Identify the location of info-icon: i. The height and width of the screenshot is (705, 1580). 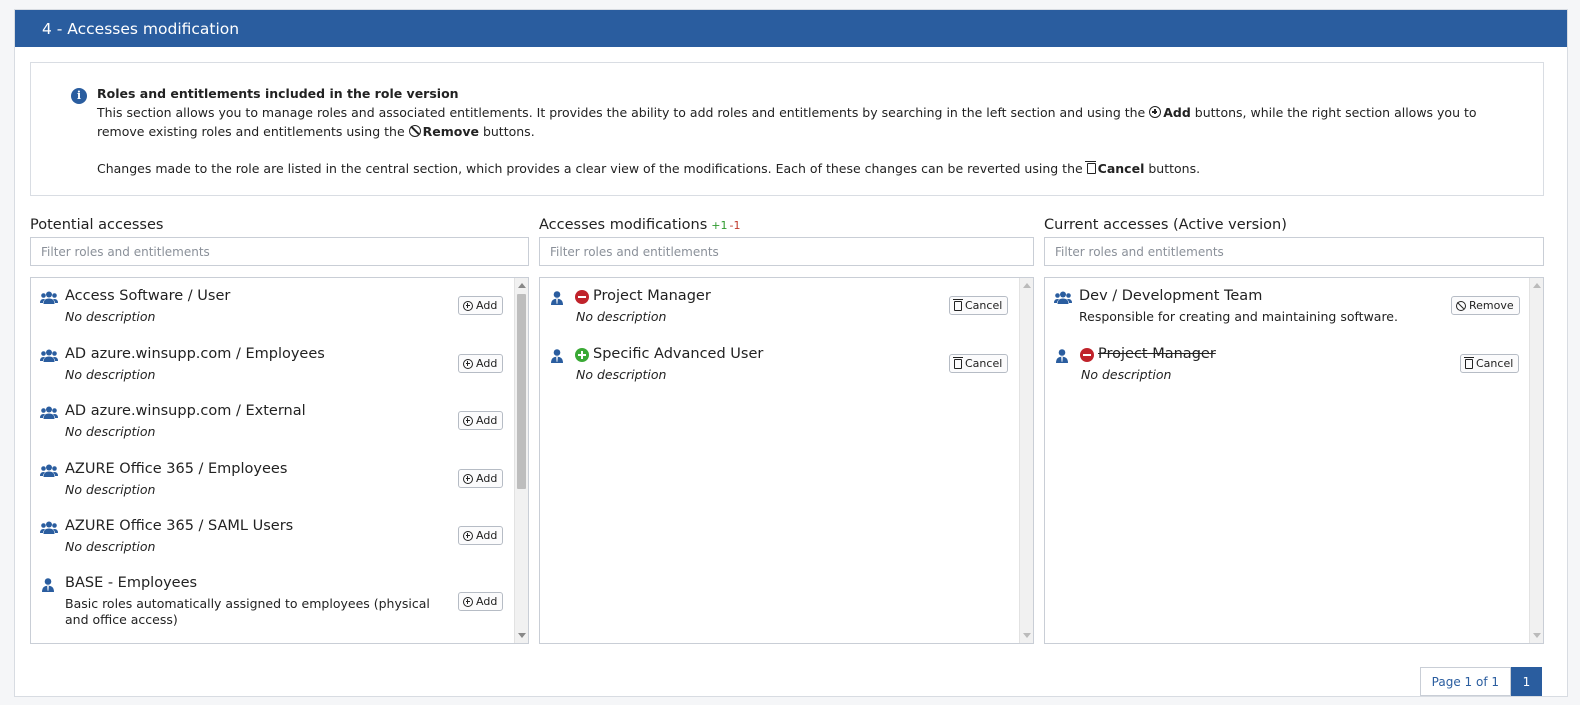
(79, 96).